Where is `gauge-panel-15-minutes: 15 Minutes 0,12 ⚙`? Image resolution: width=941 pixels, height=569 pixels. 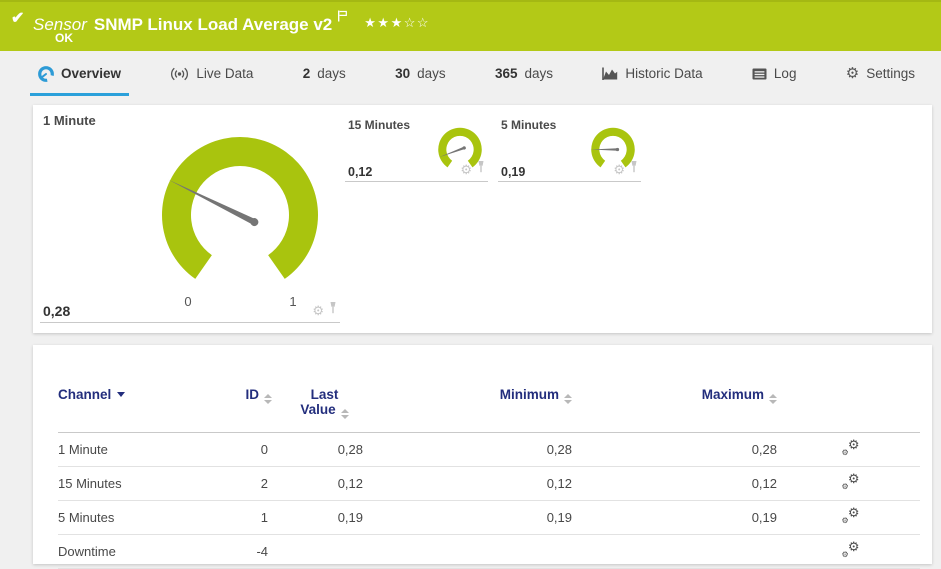
gauge-panel-15-minutes: 15 Minutes 0,12 ⚙ is located at coordinates (416, 150).